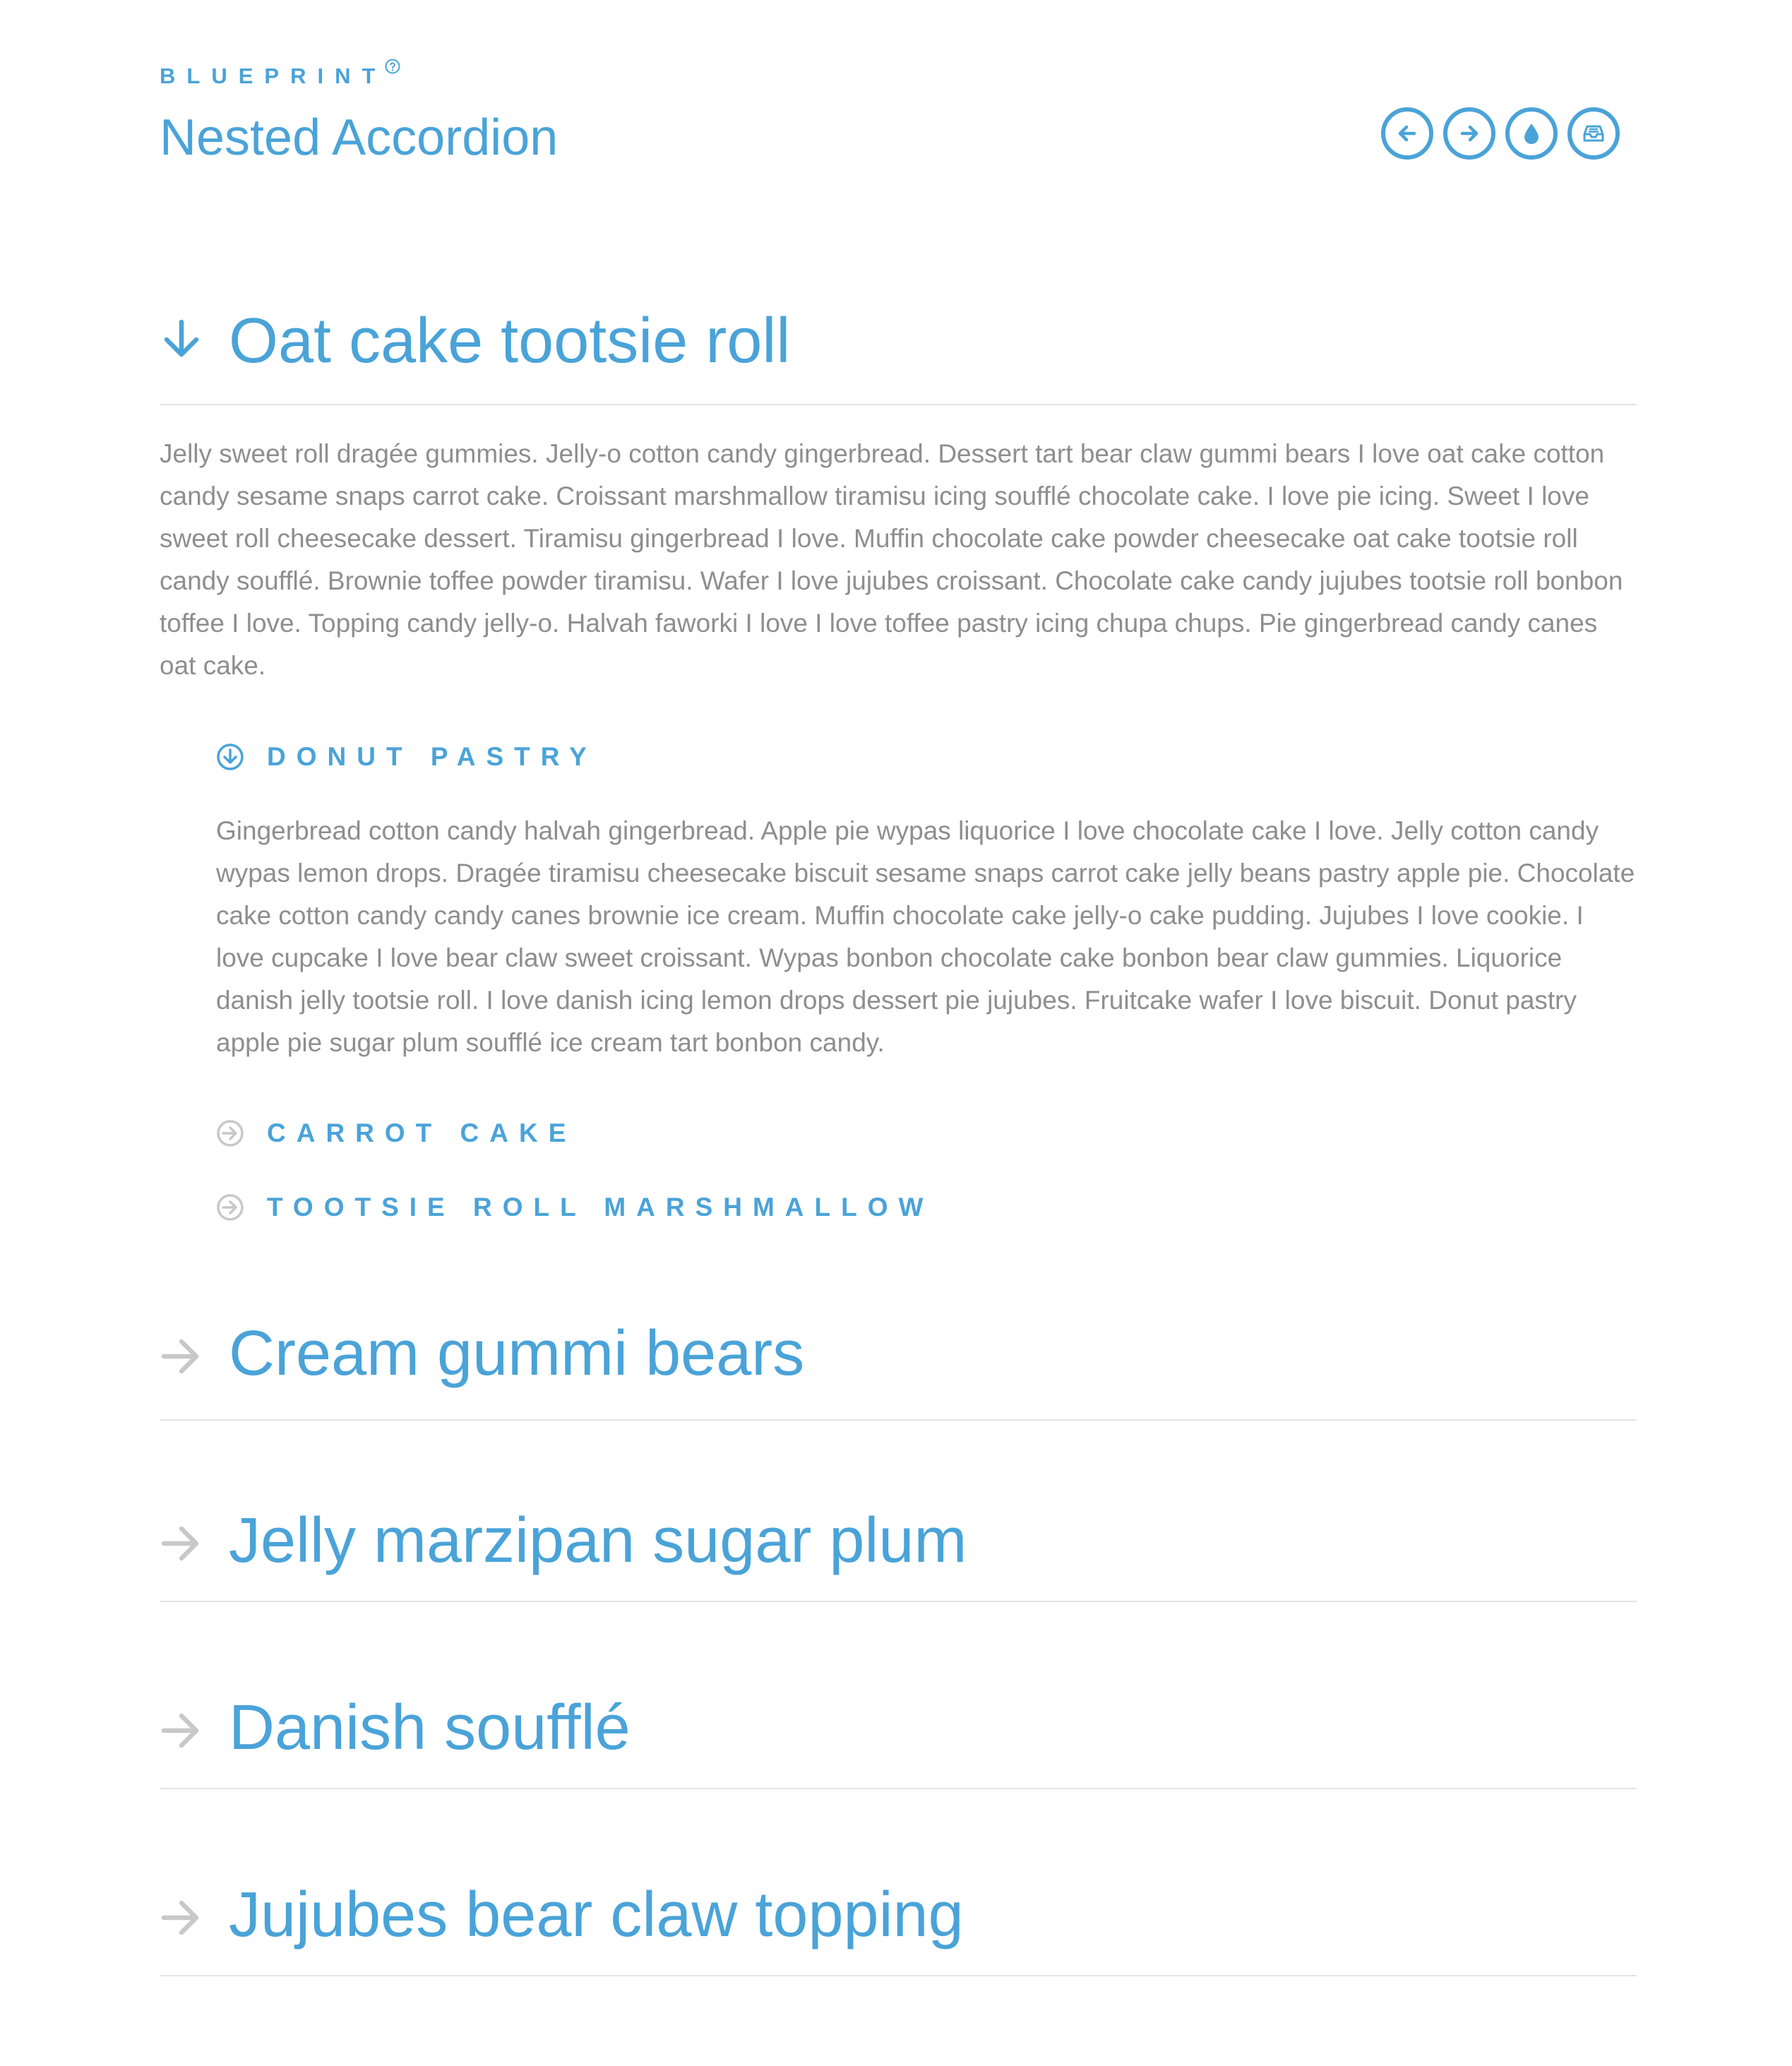 The width and height of the screenshot is (1792, 2066). I want to click on accordion-header: Jujubes bear claw topping, so click(898, 1926).